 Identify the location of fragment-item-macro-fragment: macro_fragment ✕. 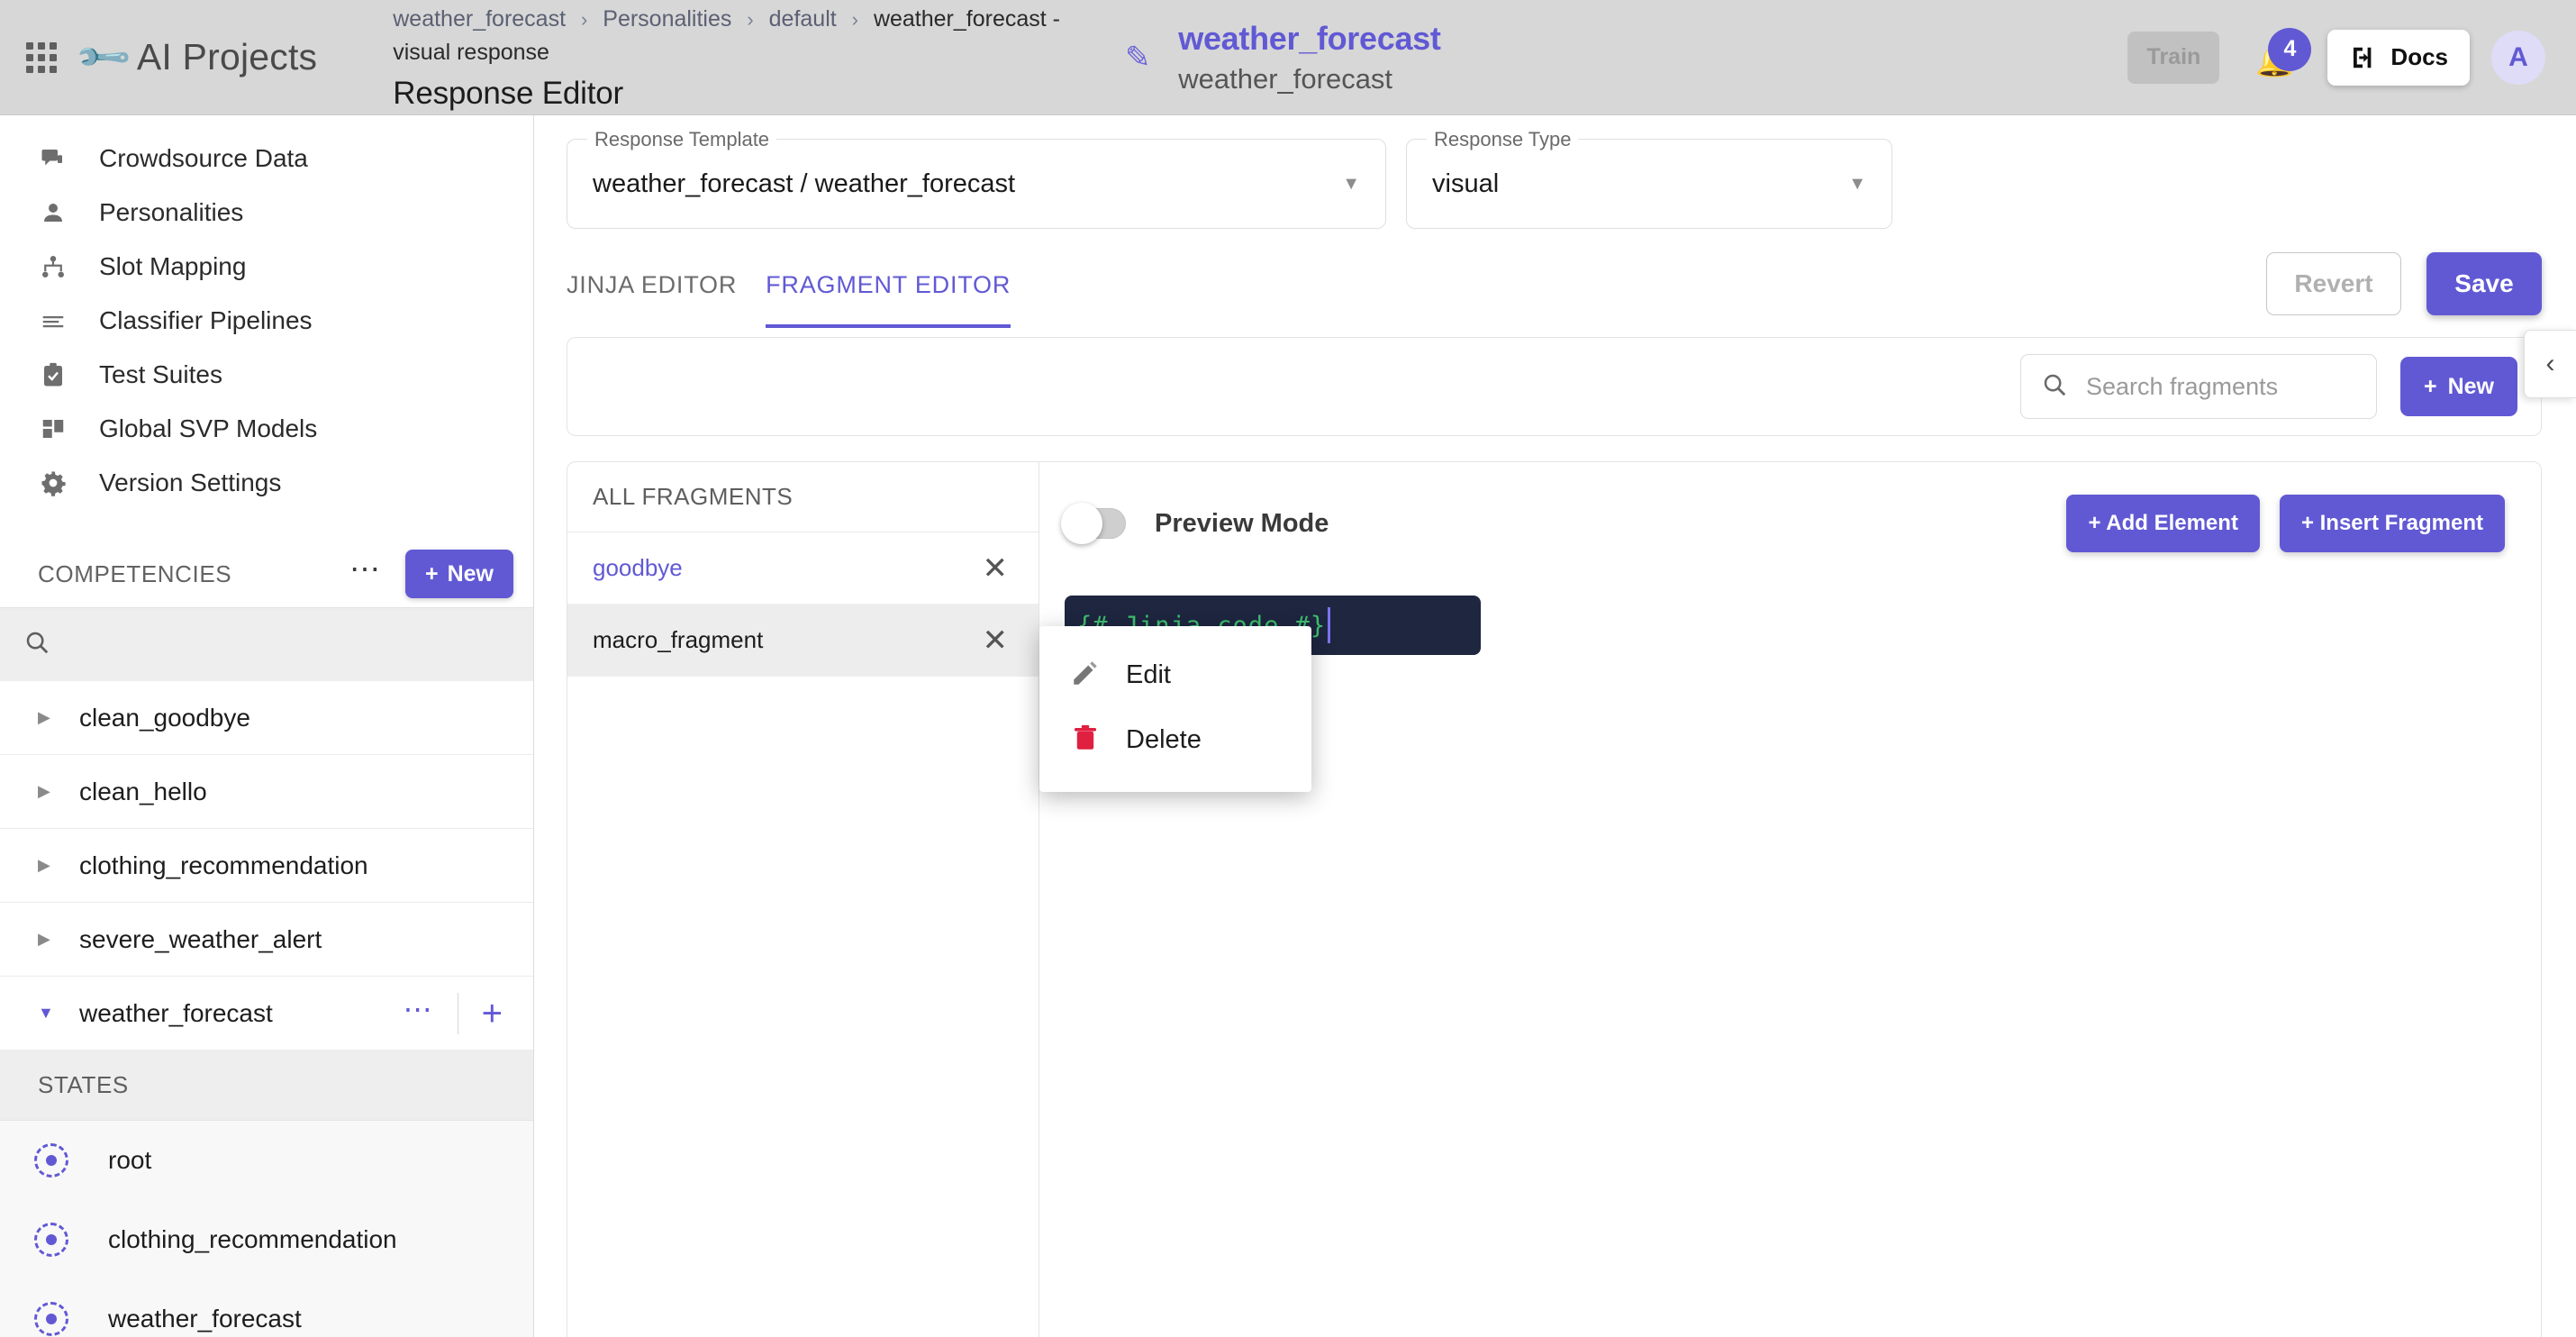
(803, 641).